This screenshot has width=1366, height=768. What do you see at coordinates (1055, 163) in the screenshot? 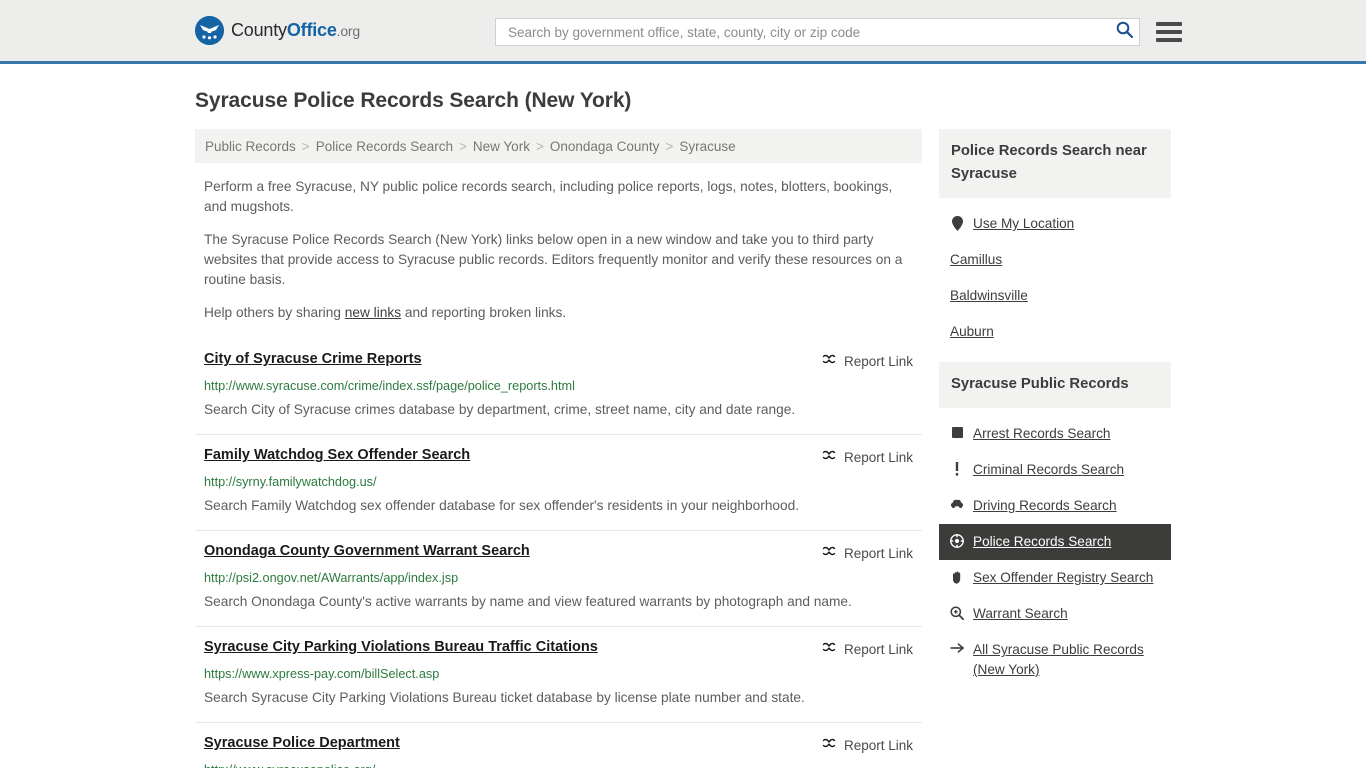
I see `sidebar-nearby-heading: Police Records Search near Syracuse` at bounding box center [1055, 163].